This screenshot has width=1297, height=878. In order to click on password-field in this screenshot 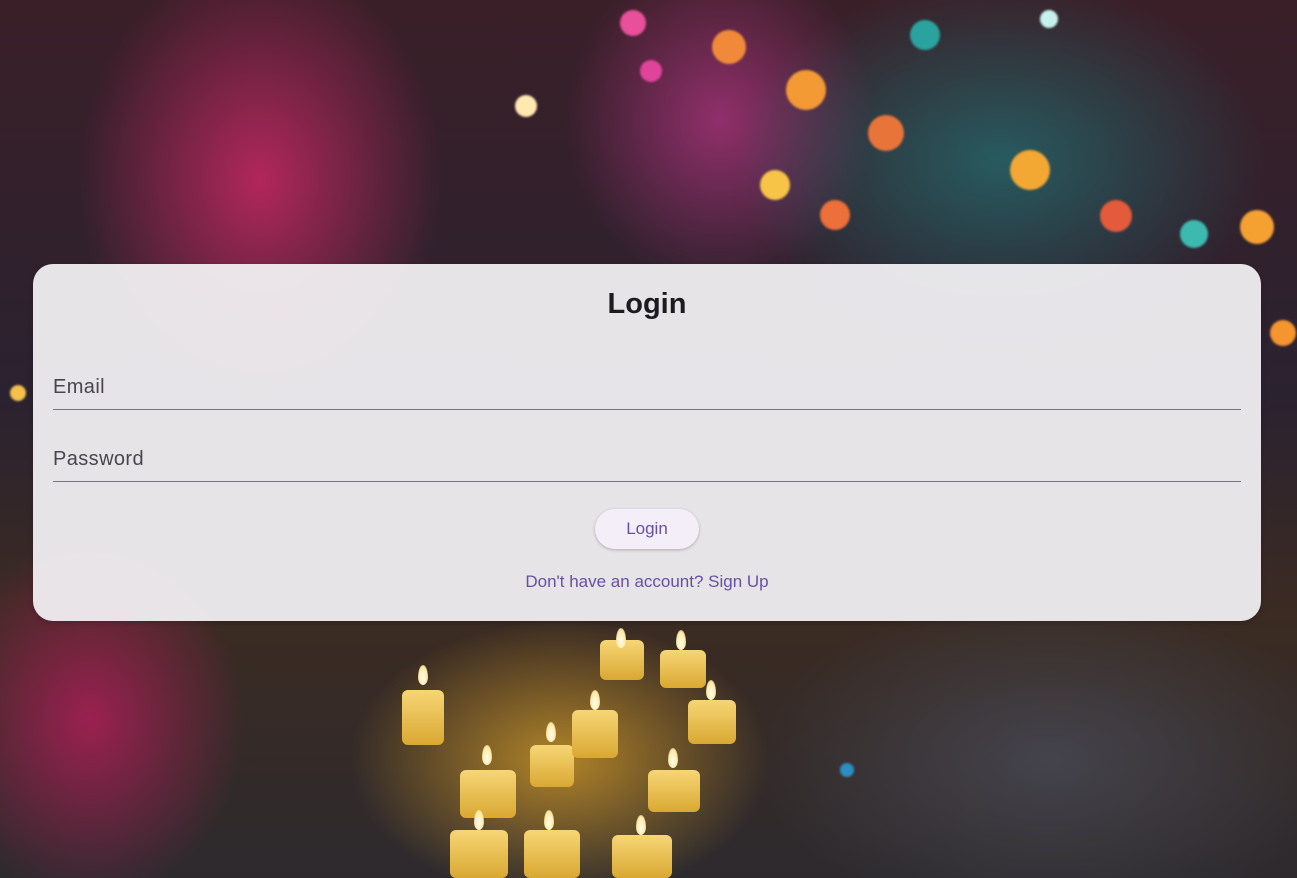, I will do `click(647, 456)`.